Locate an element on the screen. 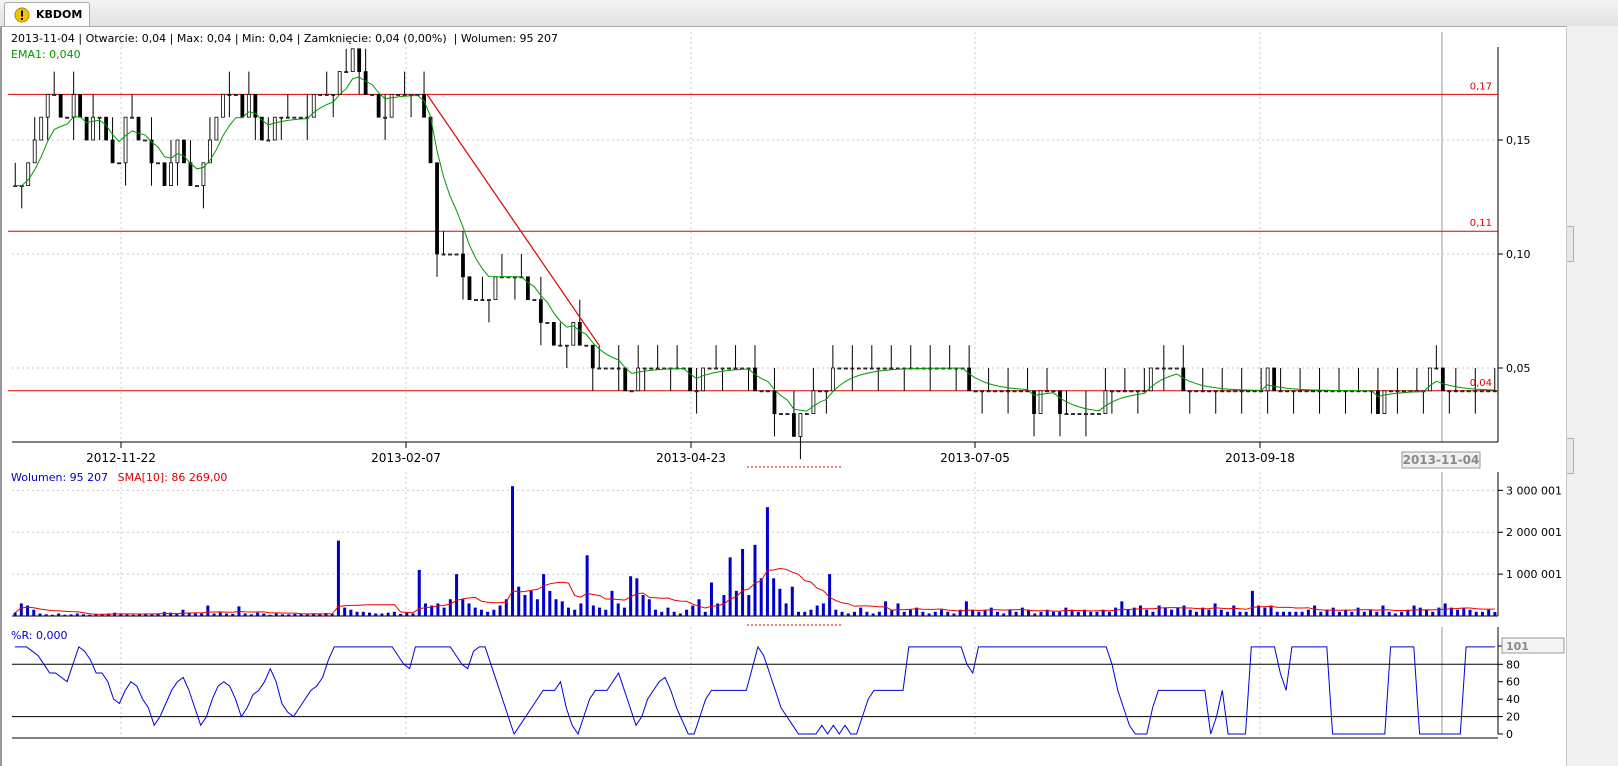  scroll-handle-top is located at coordinates (1570, 244).